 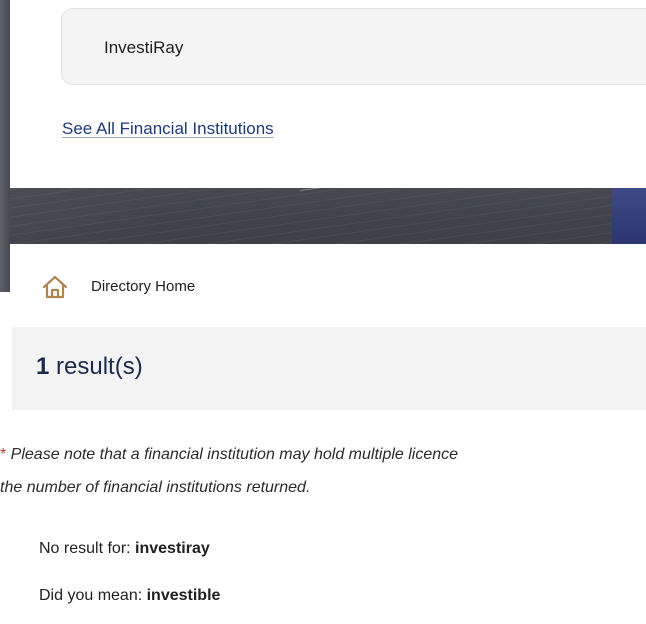 What do you see at coordinates (96, 366) in the screenshot?
I see `results-label: result(s)` at bounding box center [96, 366].